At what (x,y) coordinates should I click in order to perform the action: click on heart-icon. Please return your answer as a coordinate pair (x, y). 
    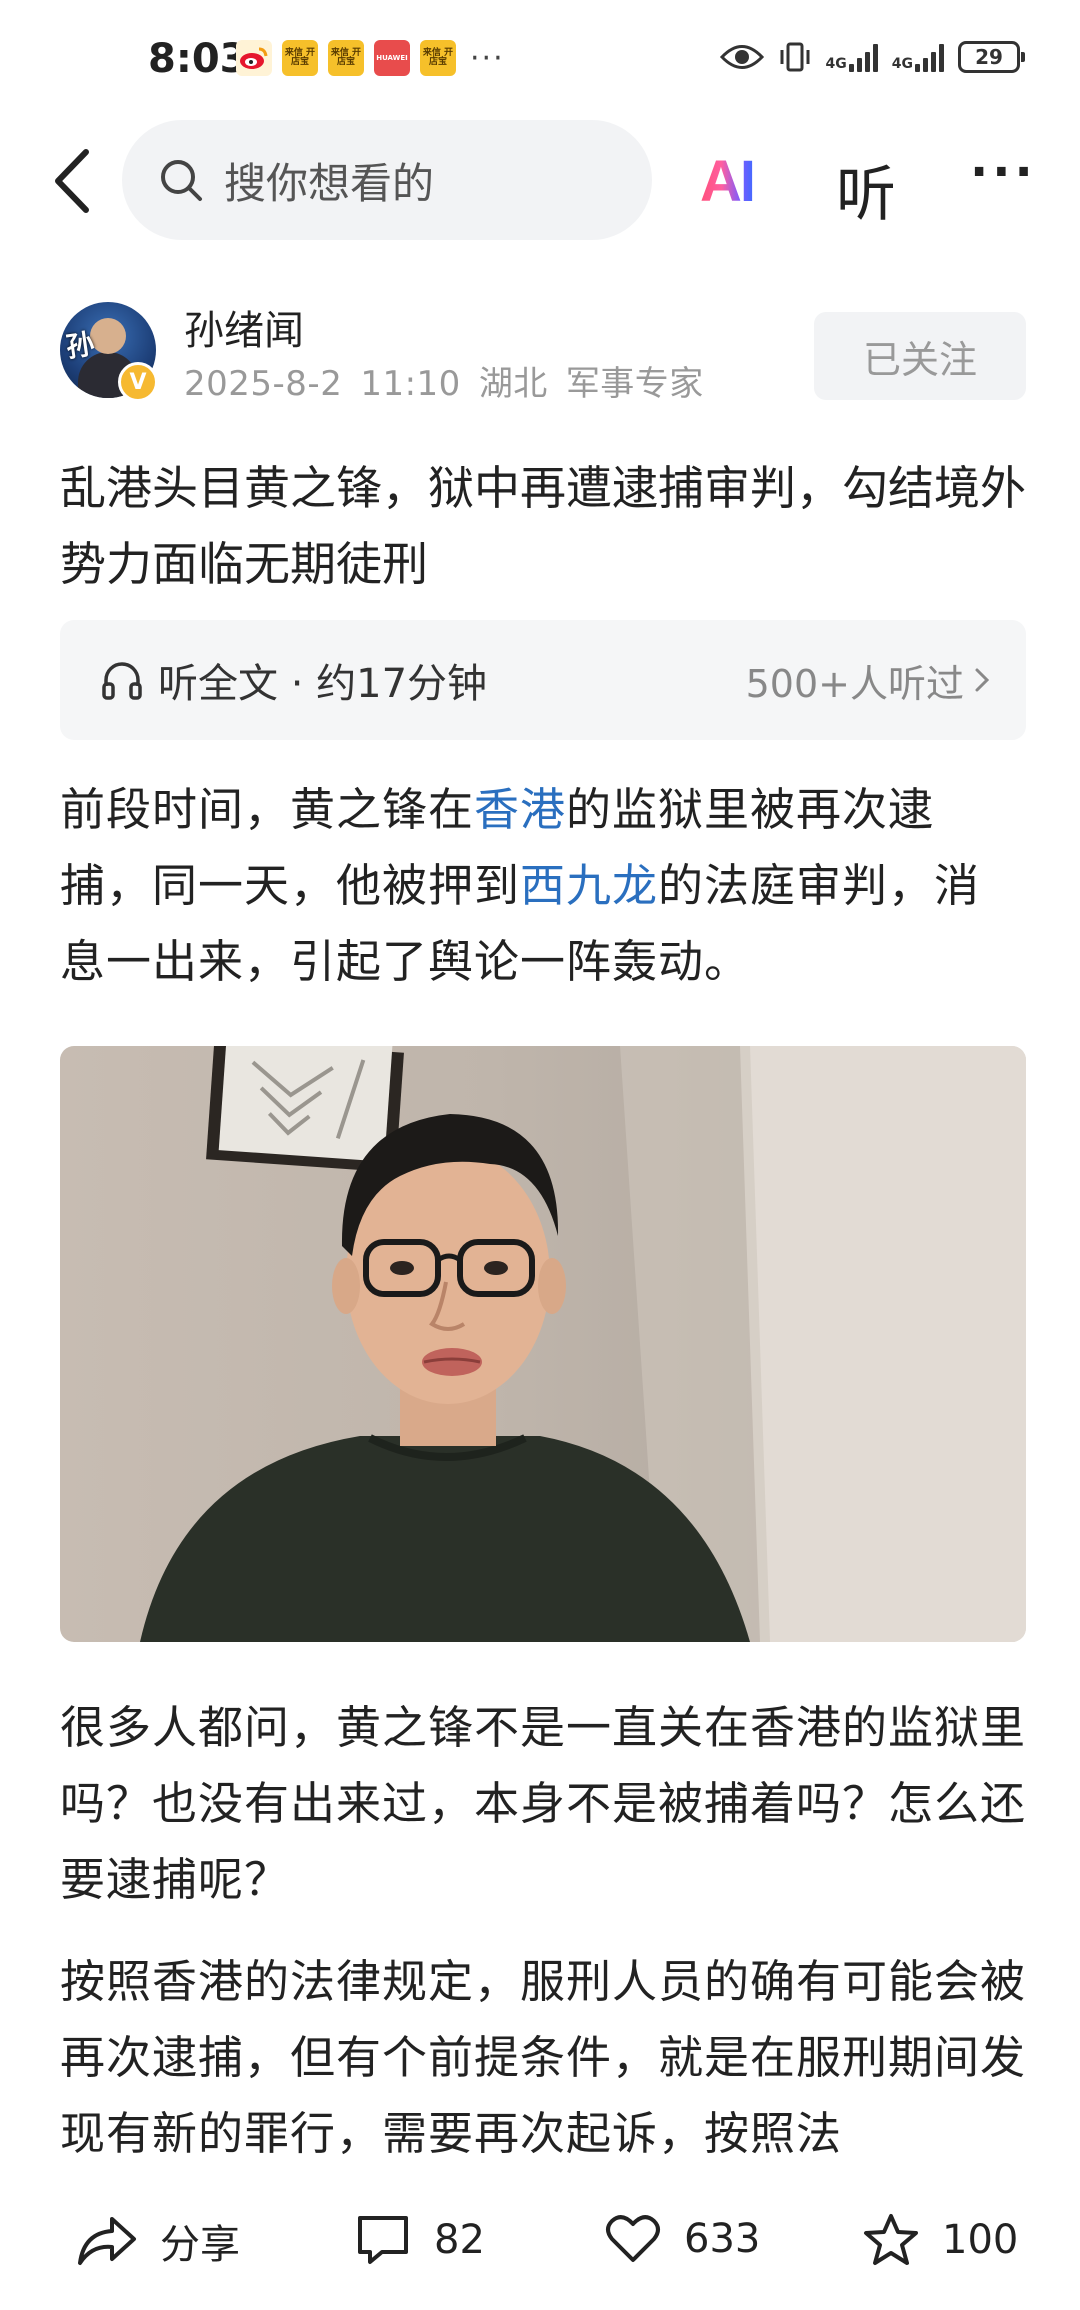
    Looking at the image, I should click on (633, 2238).